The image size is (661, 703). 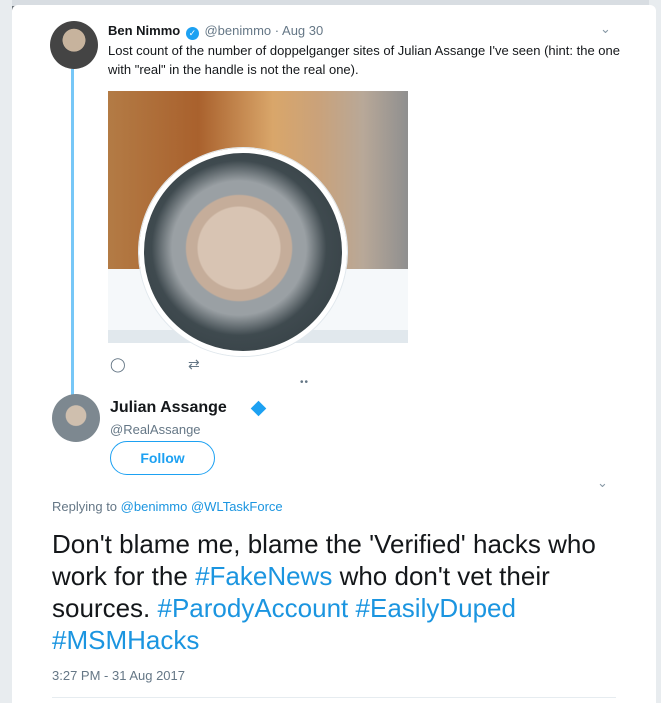 I want to click on hashtag-fakenews: #FakeNews, so click(x=263, y=576).